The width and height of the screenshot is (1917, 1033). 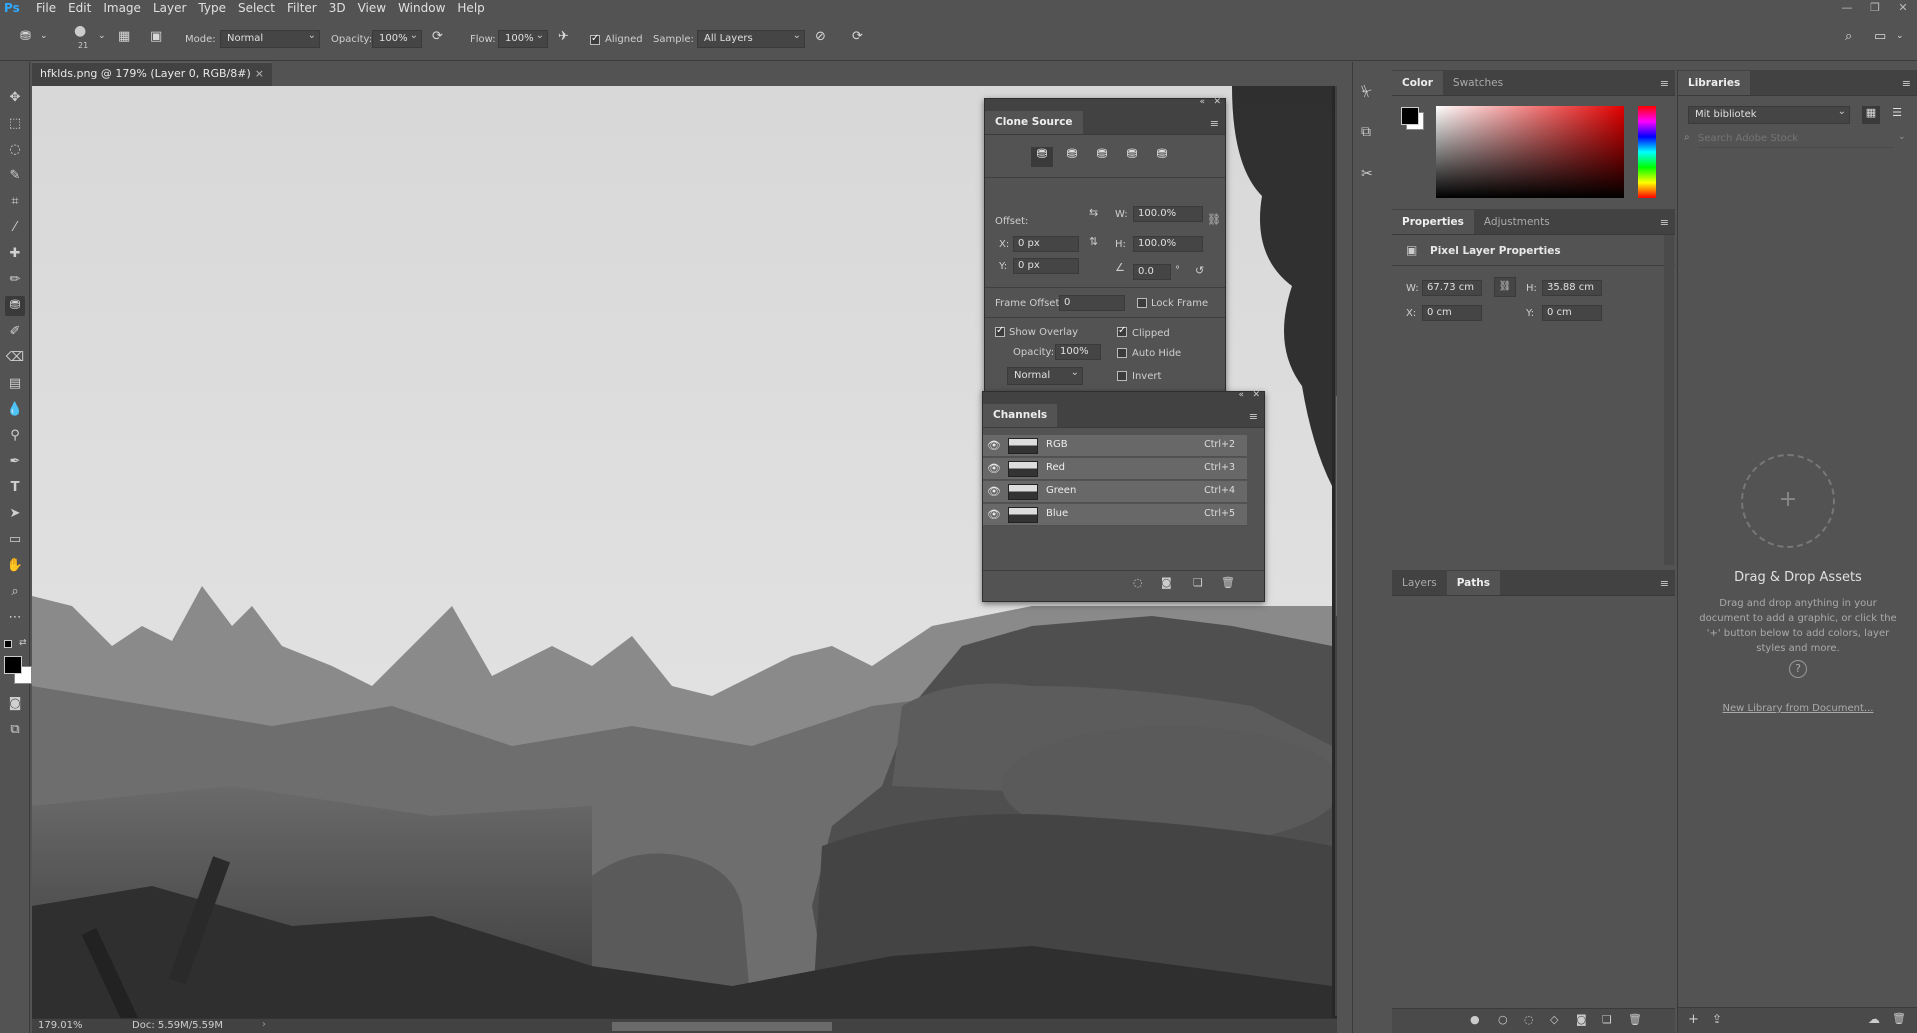 I want to click on menu-3d: 3D, so click(x=337, y=8).